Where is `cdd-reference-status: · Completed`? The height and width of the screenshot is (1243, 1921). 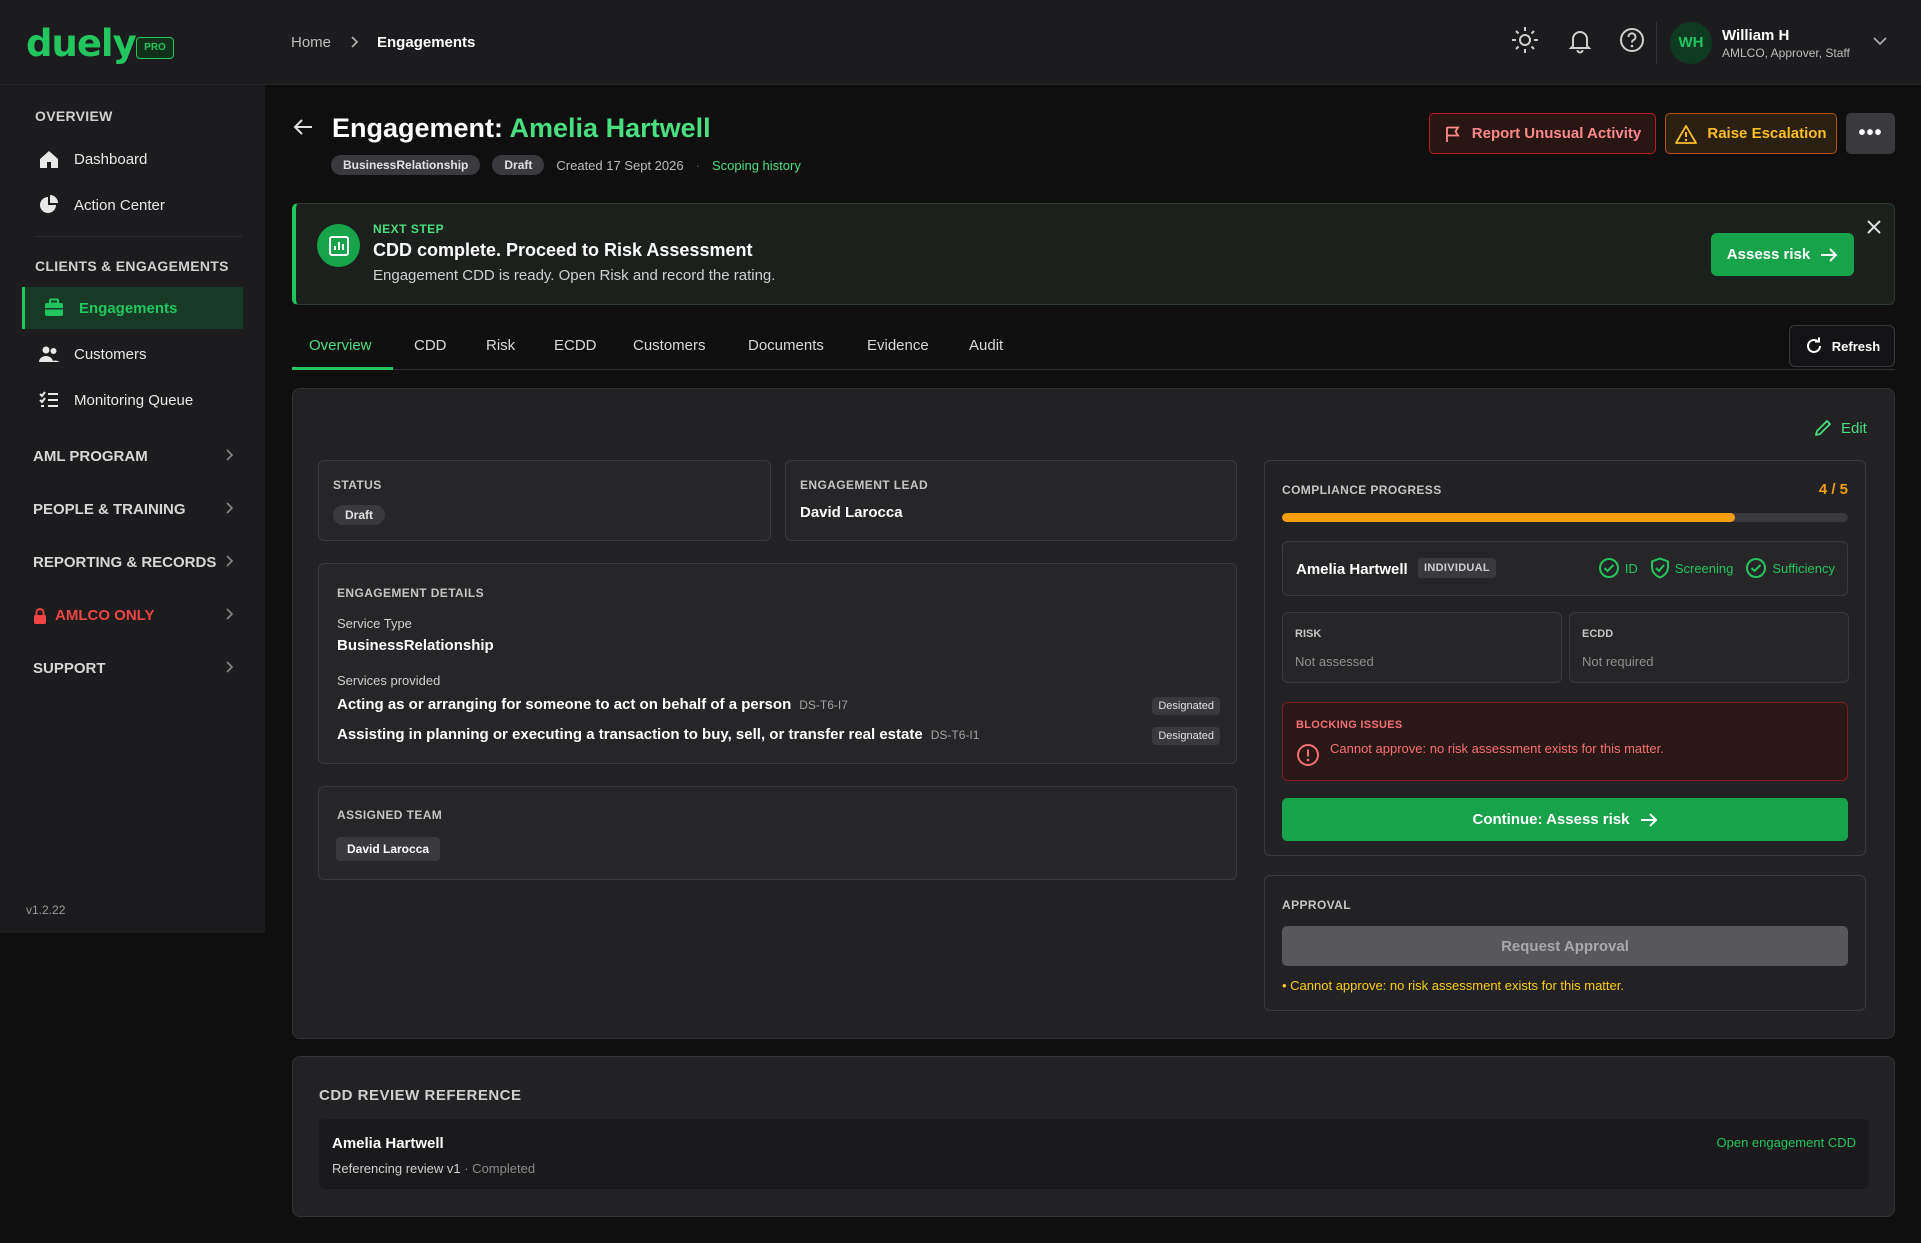 cdd-reference-status: · Completed is located at coordinates (498, 1168).